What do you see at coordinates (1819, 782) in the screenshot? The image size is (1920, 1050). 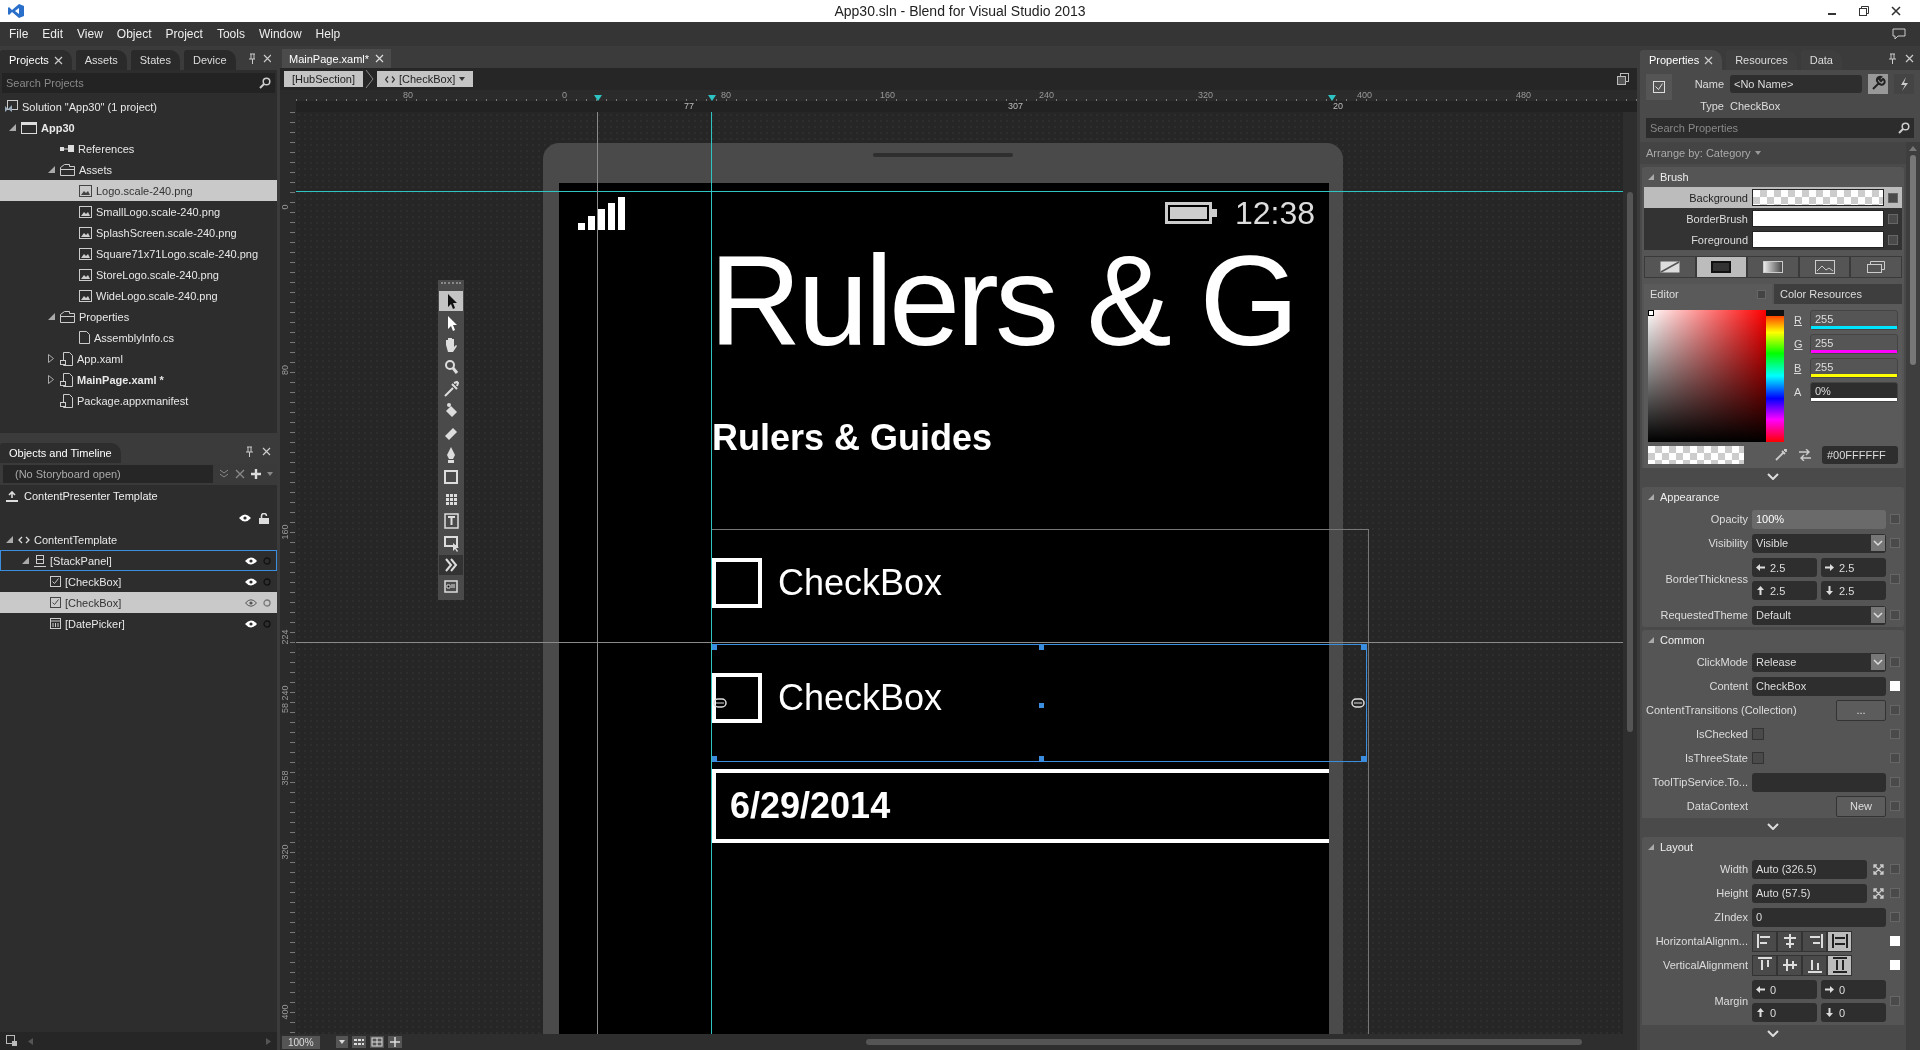 I see `property-field` at bounding box center [1819, 782].